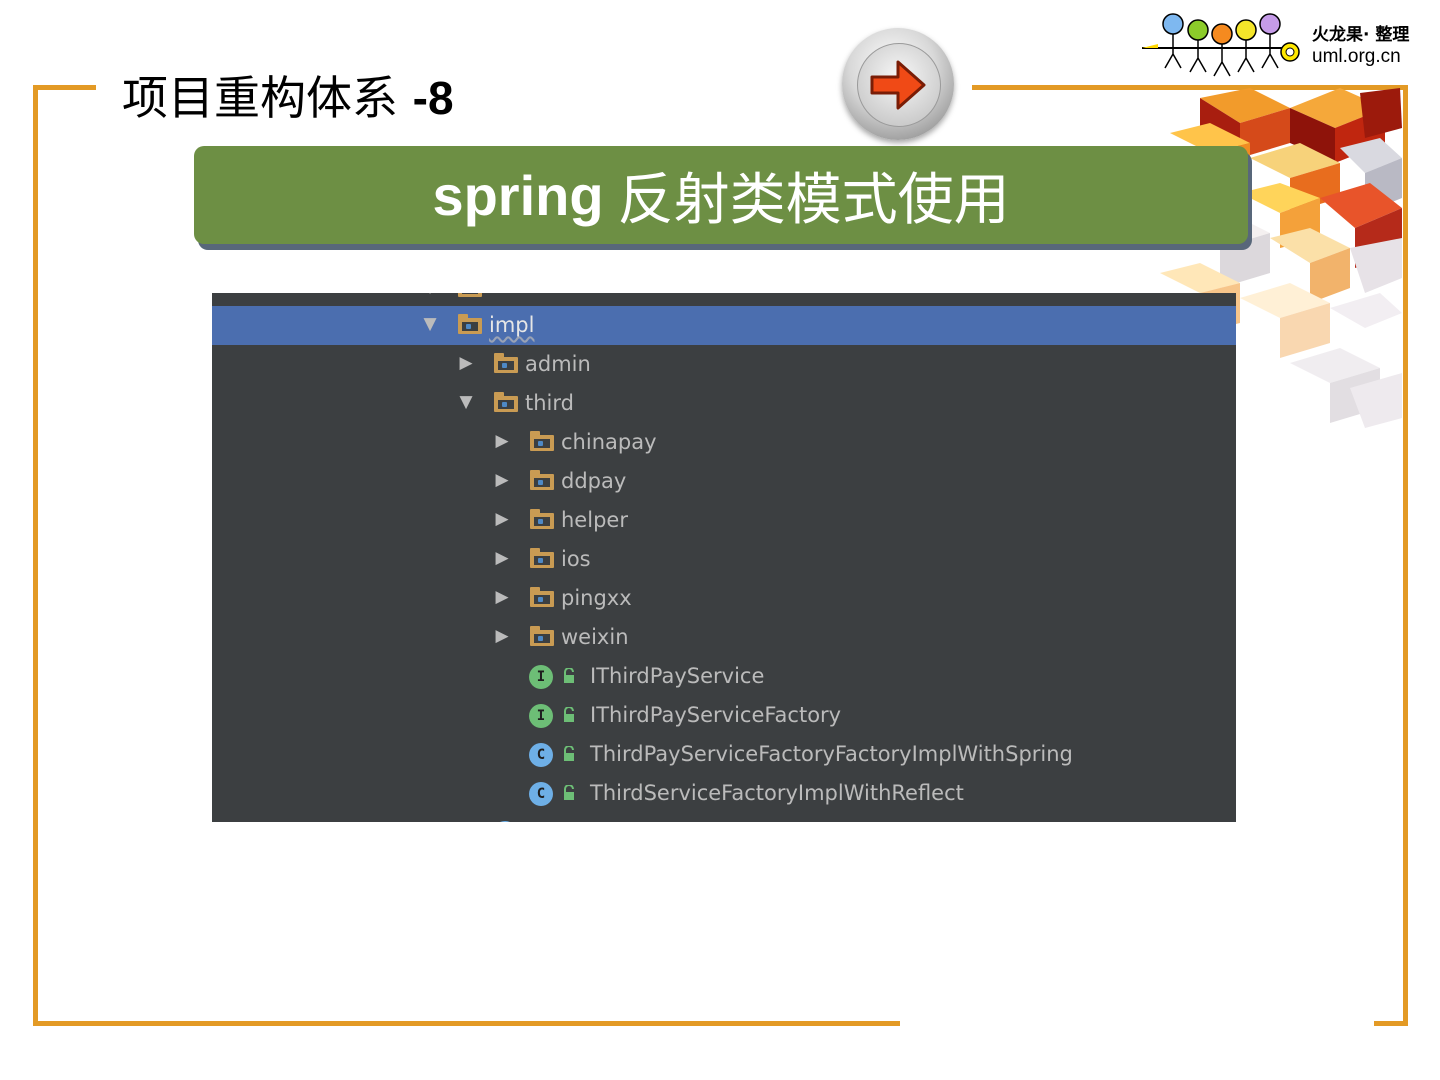 This screenshot has width=1440, height=1080. What do you see at coordinates (35, 555) in the screenshot?
I see `frame-left` at bounding box center [35, 555].